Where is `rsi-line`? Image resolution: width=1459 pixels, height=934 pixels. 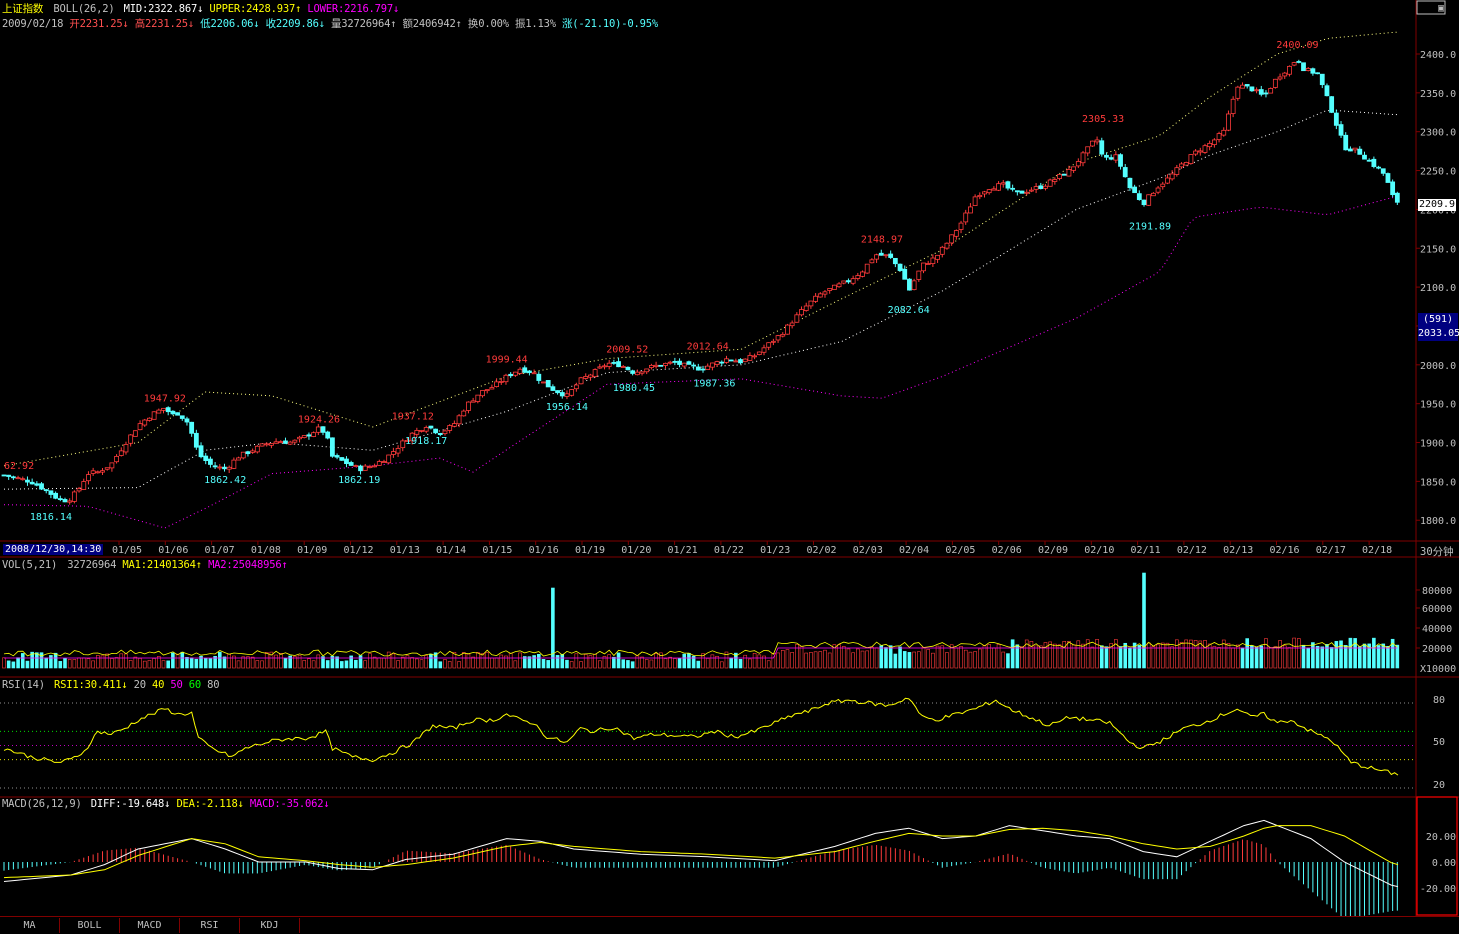 rsi-line is located at coordinates (708, 743).